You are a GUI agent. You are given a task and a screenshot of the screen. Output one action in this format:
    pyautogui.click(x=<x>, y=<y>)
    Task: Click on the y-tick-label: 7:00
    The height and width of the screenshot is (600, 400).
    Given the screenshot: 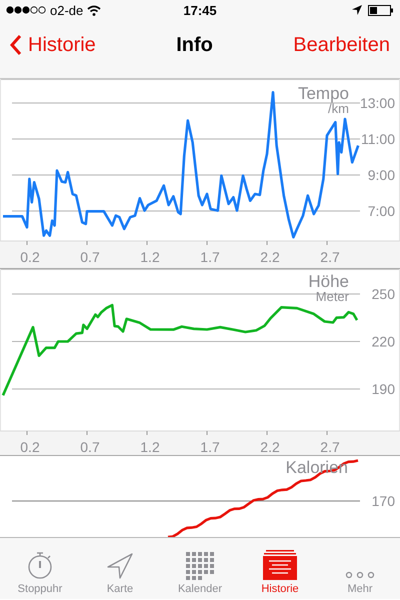 What is the action you would take?
    pyautogui.click(x=381, y=210)
    